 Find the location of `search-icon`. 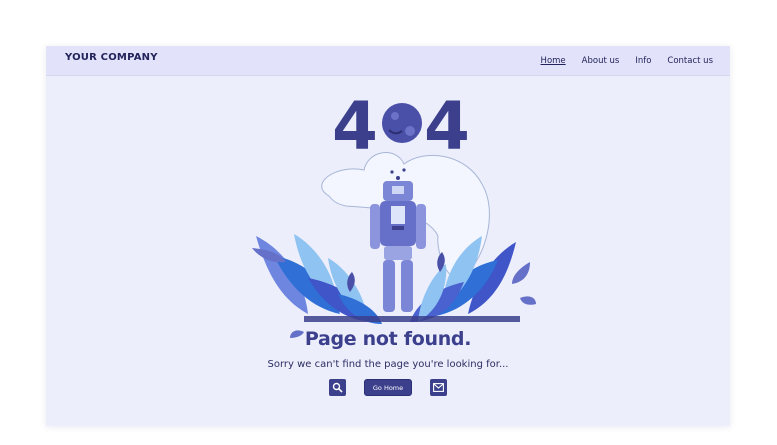

search-icon is located at coordinates (337, 387).